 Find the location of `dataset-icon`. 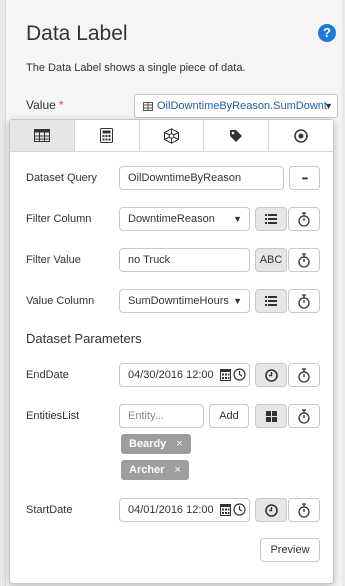

dataset-icon is located at coordinates (41, 135).